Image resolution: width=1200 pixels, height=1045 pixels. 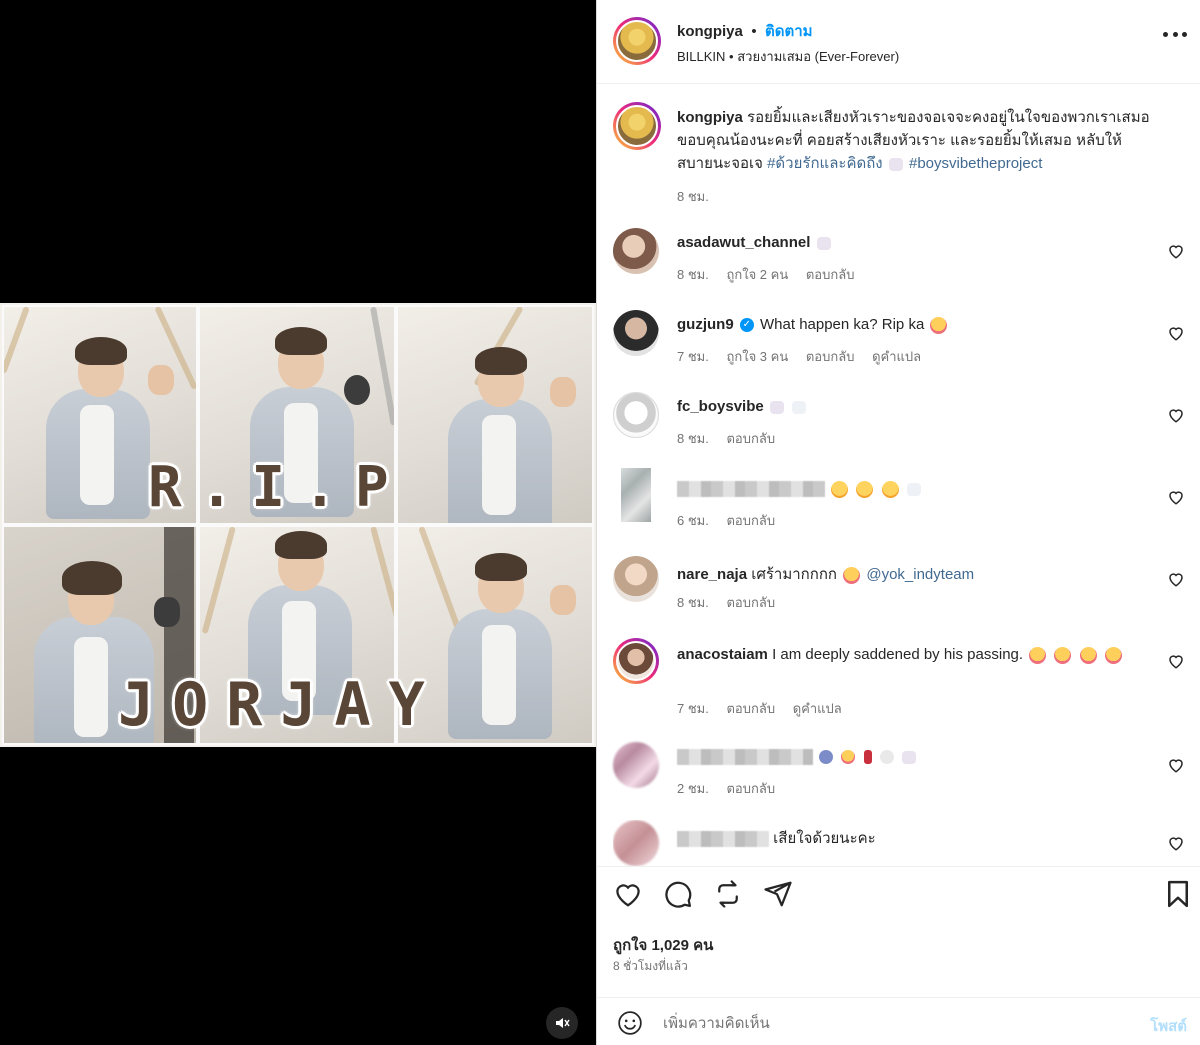 What do you see at coordinates (678, 894) in the screenshot?
I see `comment-bubble-icon` at bounding box center [678, 894].